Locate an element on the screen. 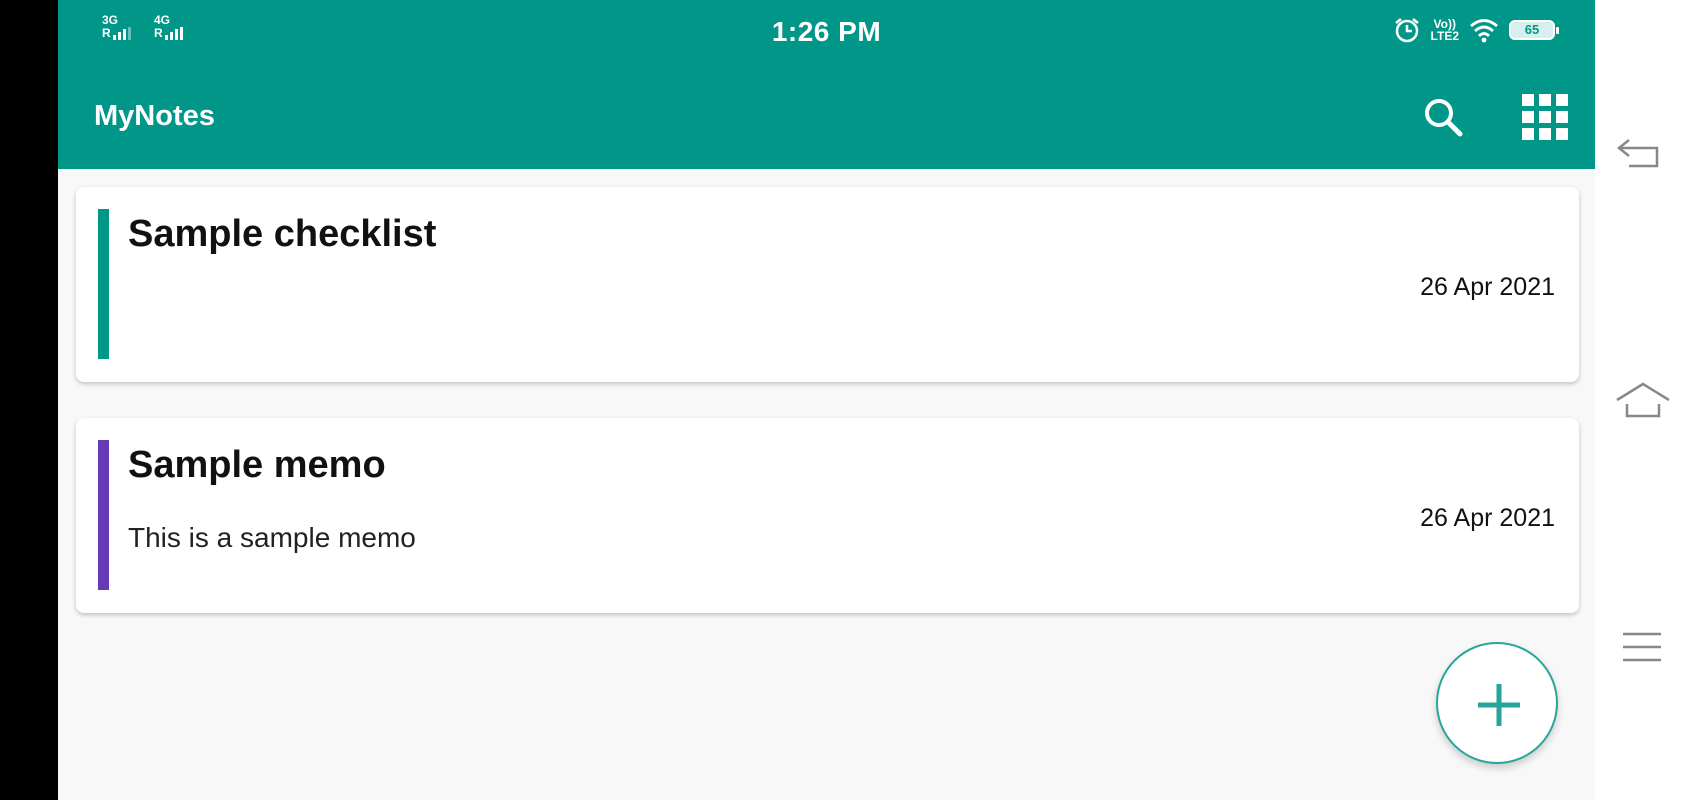 Image resolution: width=1689 pixels, height=800 pixels. status-time: 1:26 PM is located at coordinates (826, 31).